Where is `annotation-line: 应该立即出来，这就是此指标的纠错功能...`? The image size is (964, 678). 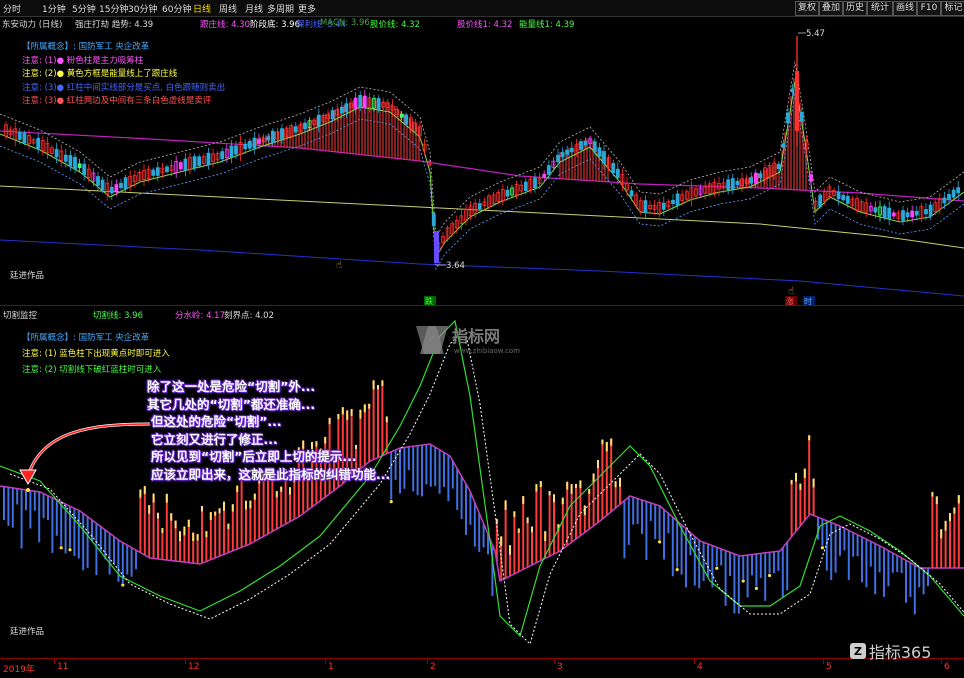 annotation-line: 应该立即出来，这就是此指标的纠错功能... is located at coordinates (271, 474).